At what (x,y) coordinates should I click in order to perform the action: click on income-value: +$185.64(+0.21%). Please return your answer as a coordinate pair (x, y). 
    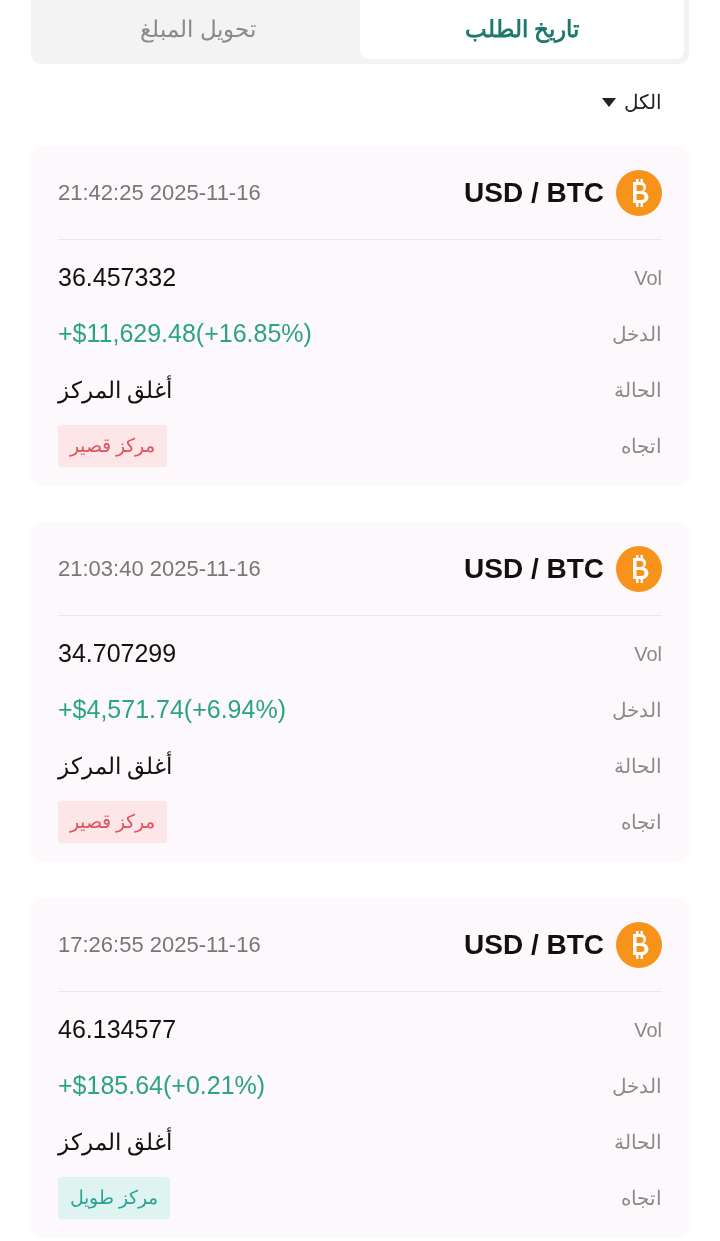
    Looking at the image, I should click on (162, 1086).